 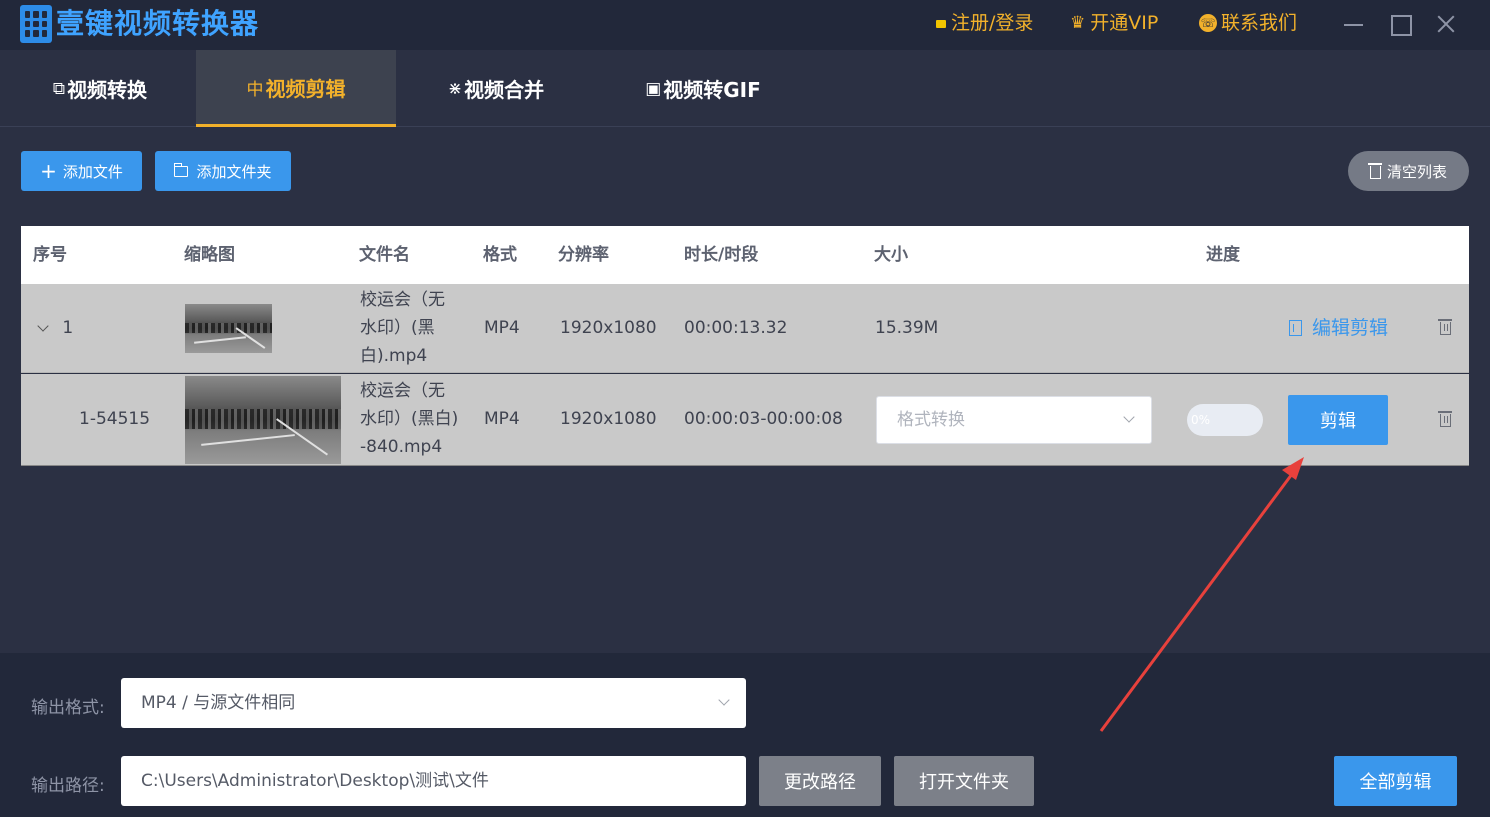 What do you see at coordinates (583, 255) in the screenshot?
I see `header-resolution: 分辨率` at bounding box center [583, 255].